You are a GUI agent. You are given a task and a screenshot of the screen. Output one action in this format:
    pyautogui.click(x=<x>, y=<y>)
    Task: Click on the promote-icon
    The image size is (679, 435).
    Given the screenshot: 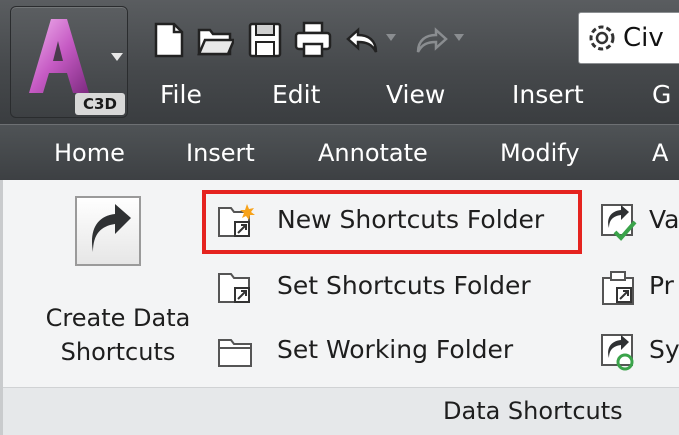 What is the action you would take?
    pyautogui.click(x=618, y=288)
    